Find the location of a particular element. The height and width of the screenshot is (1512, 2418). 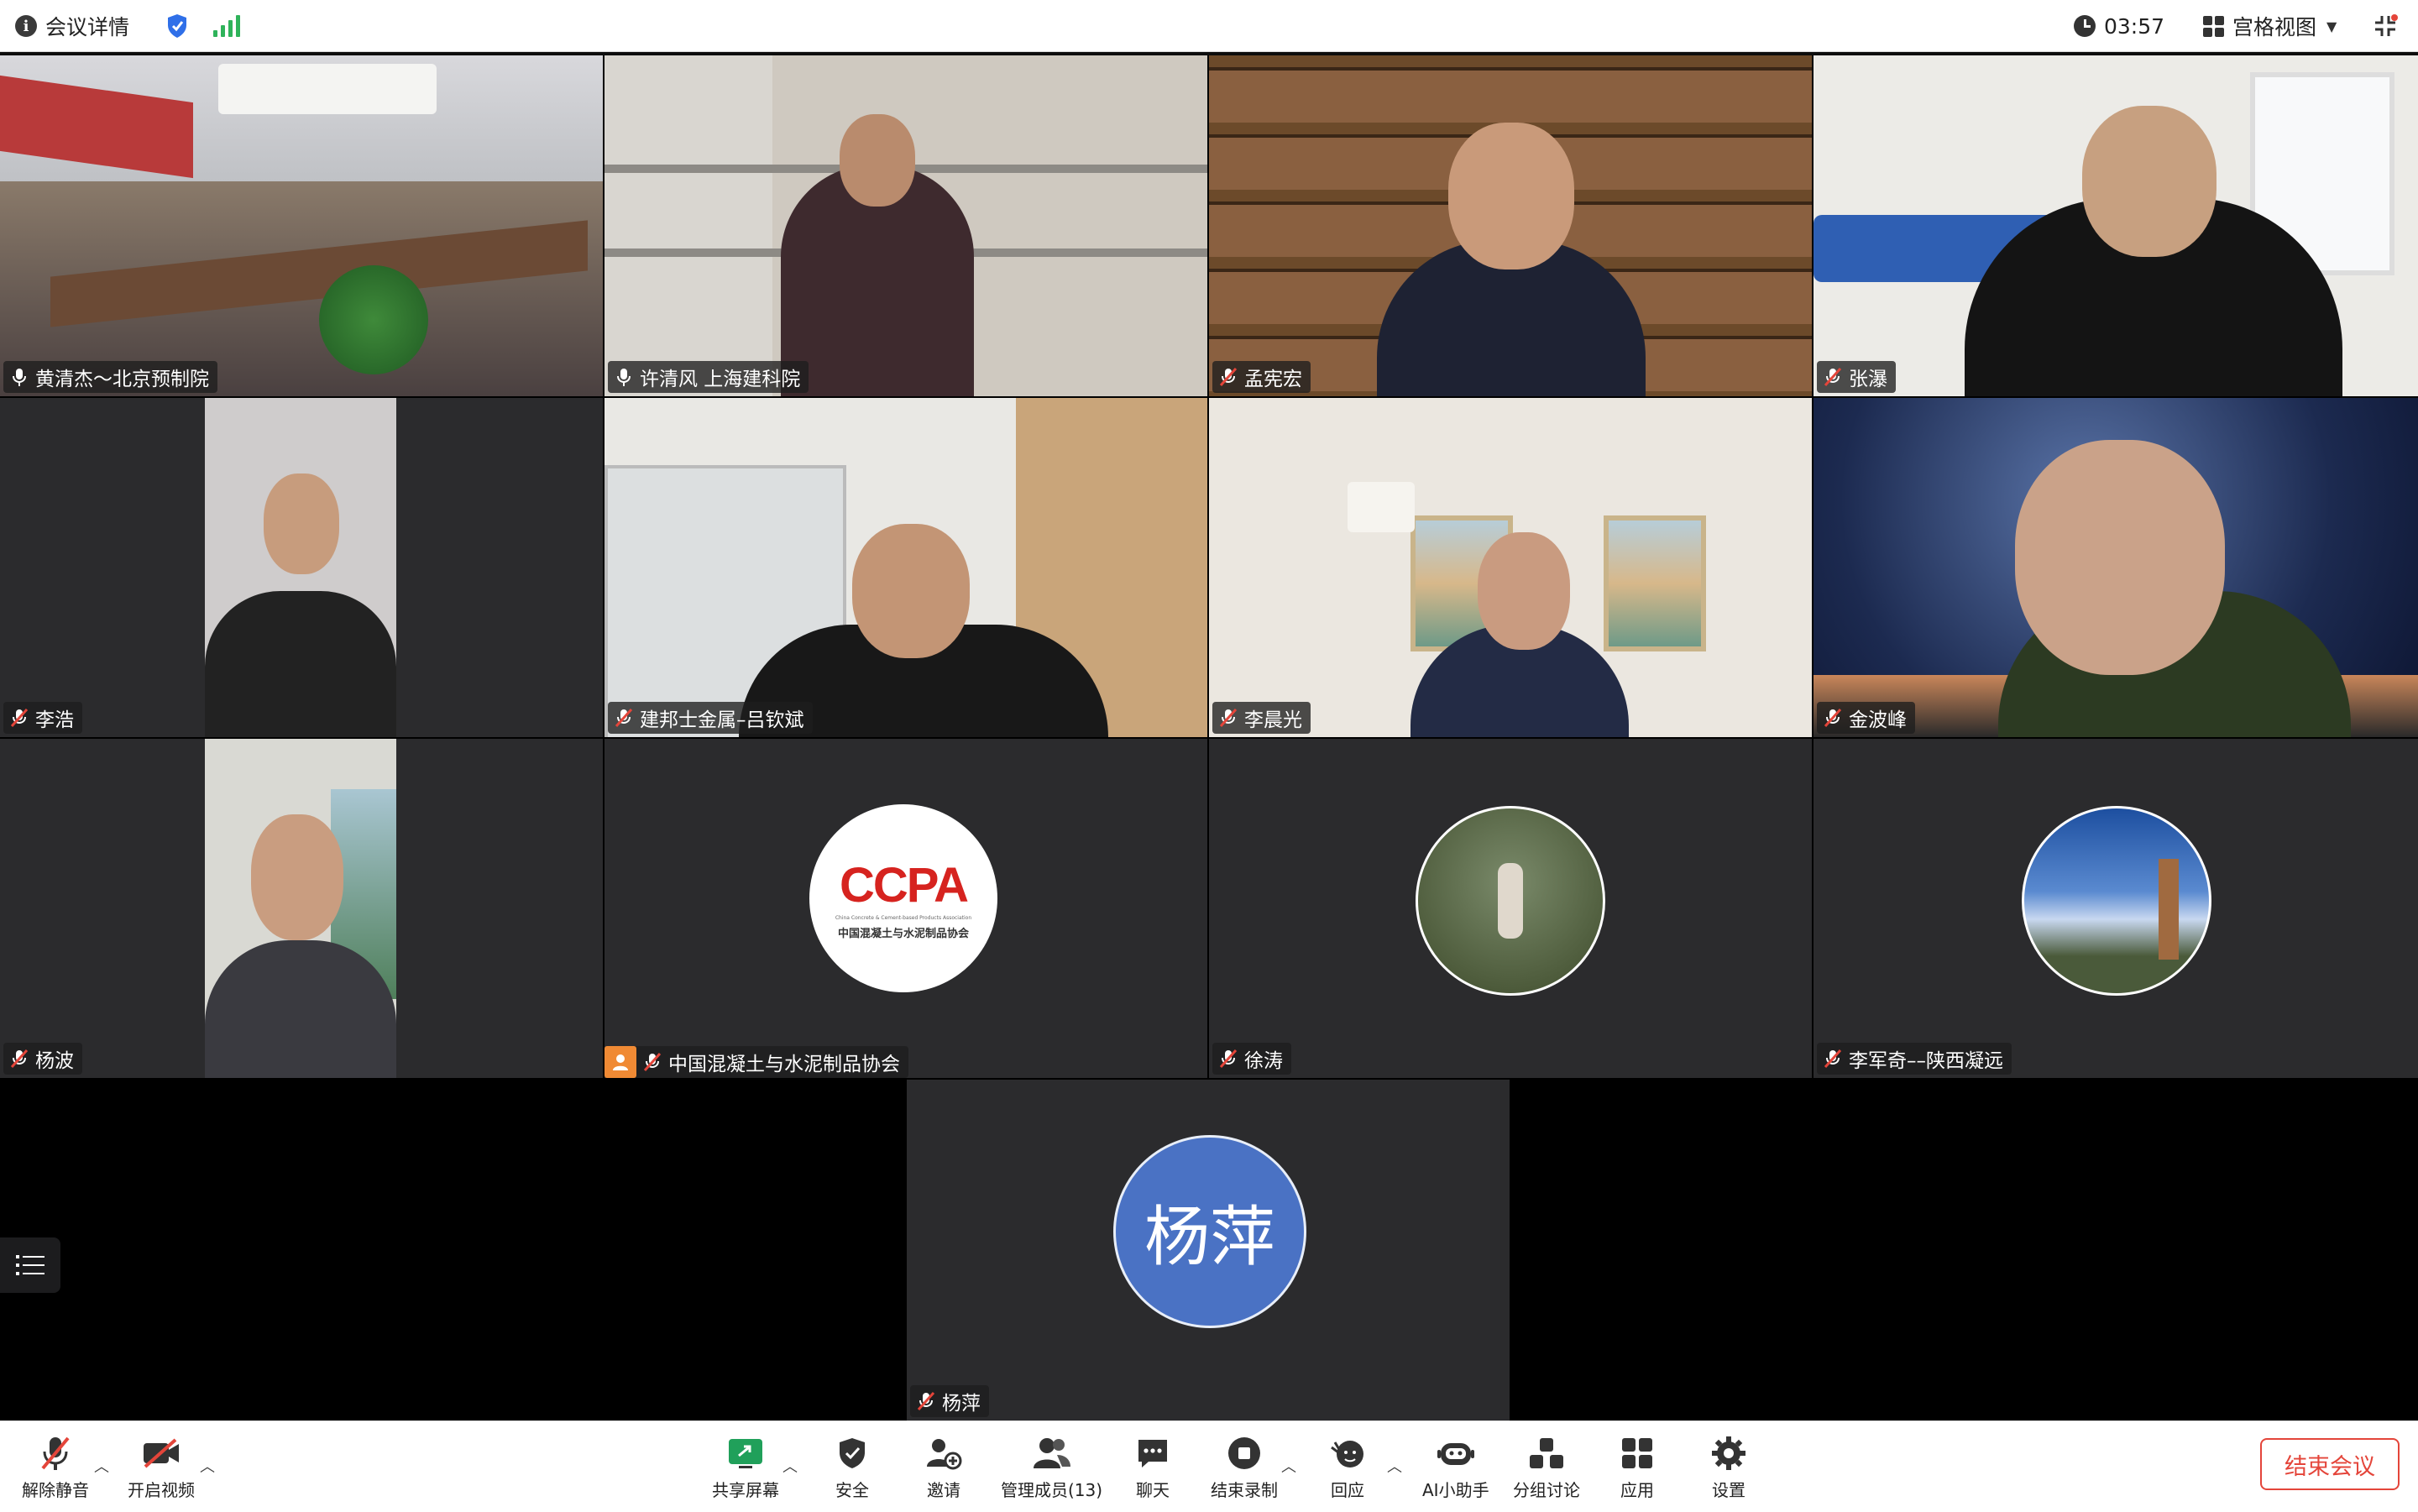

start-video-button: 开启视频 is located at coordinates (161, 1467).